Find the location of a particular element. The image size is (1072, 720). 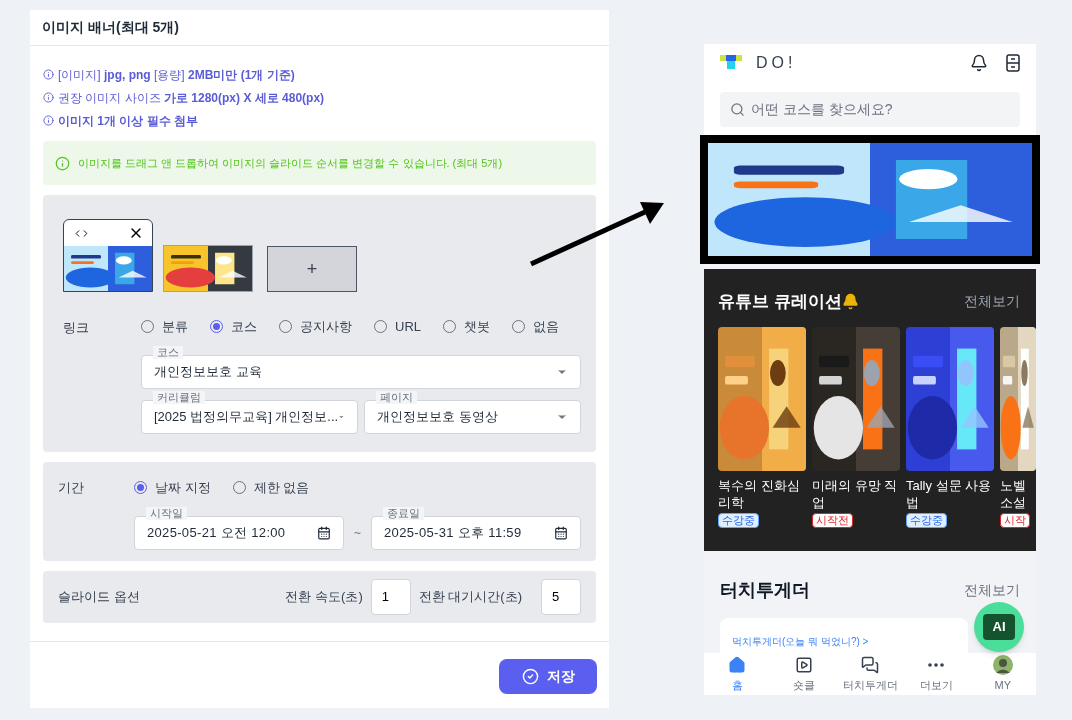

post-card: 먹치투게더(오늘 뭐 먹었니?) > is located at coordinates (844, 635).